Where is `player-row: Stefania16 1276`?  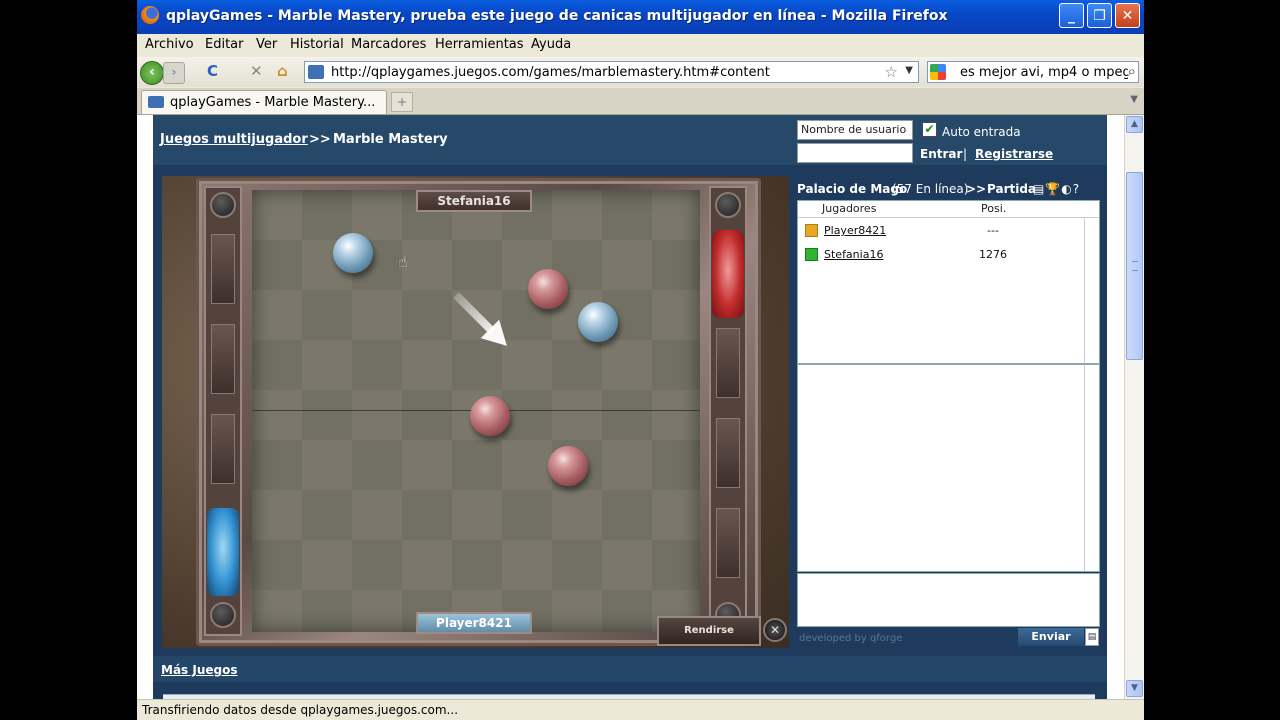
player-row: Stefania16 1276 is located at coordinates (948, 256).